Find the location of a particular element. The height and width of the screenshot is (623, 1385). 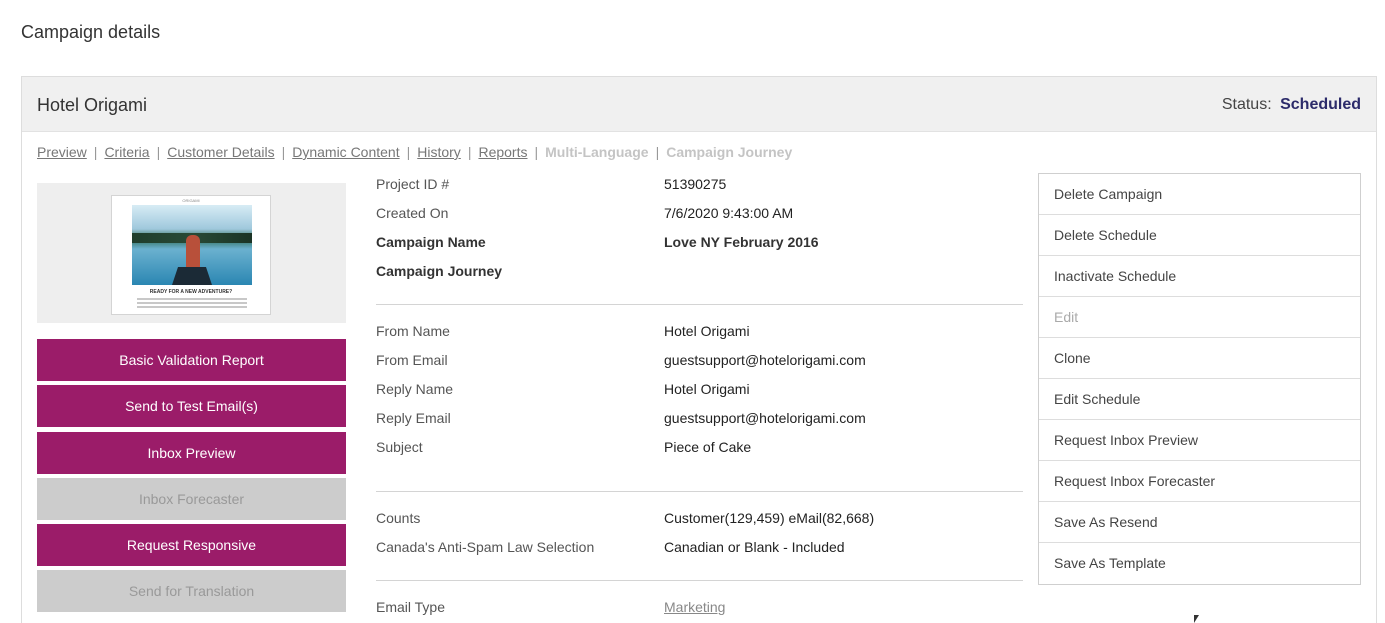

email-preview-thumbnail: ORIGAMI READY FOR A NEW ADVENTURE? is located at coordinates (191, 255).